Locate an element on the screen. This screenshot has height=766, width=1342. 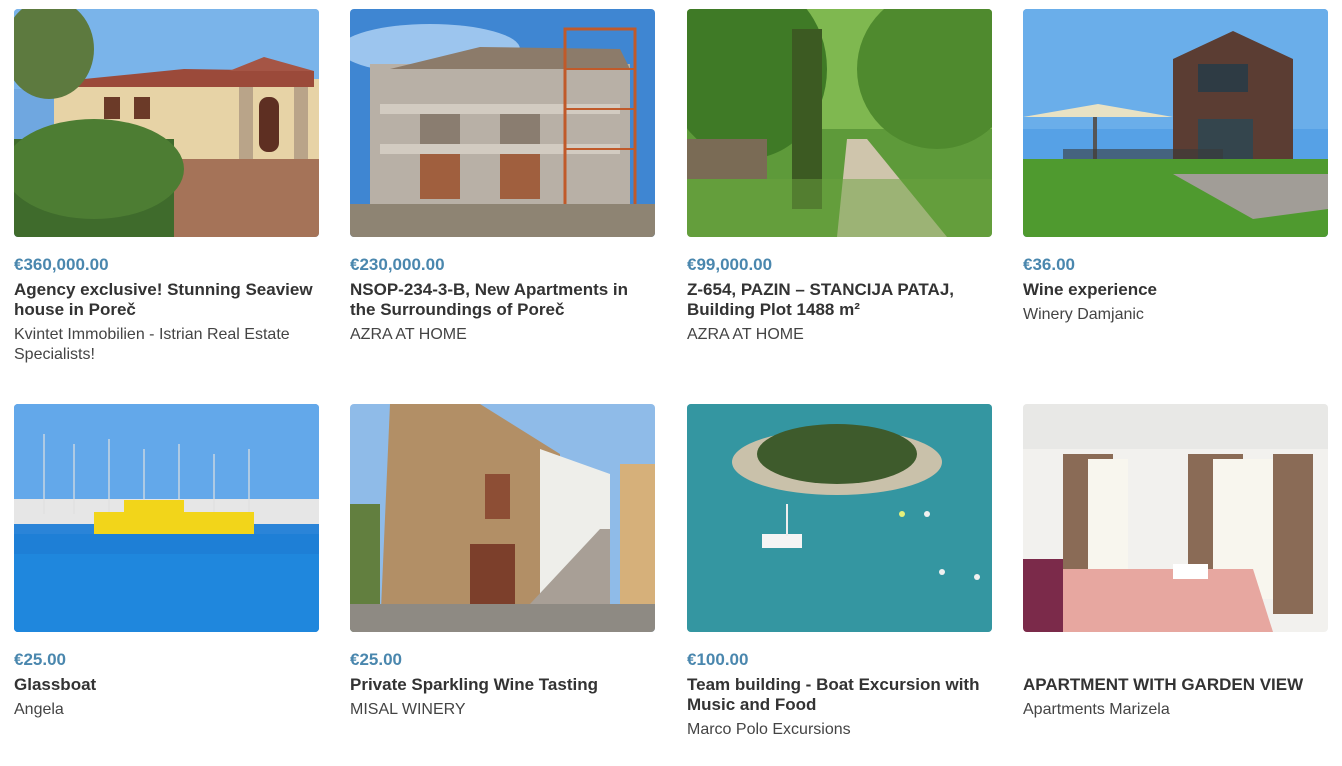
listing-price: €99,000.00 is located at coordinates (730, 264).